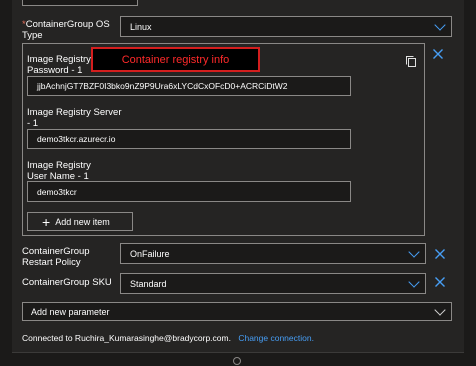 This screenshot has width=476, height=366. What do you see at coordinates (141, 26) in the screenshot?
I see `os-type-value: Linux` at bounding box center [141, 26].